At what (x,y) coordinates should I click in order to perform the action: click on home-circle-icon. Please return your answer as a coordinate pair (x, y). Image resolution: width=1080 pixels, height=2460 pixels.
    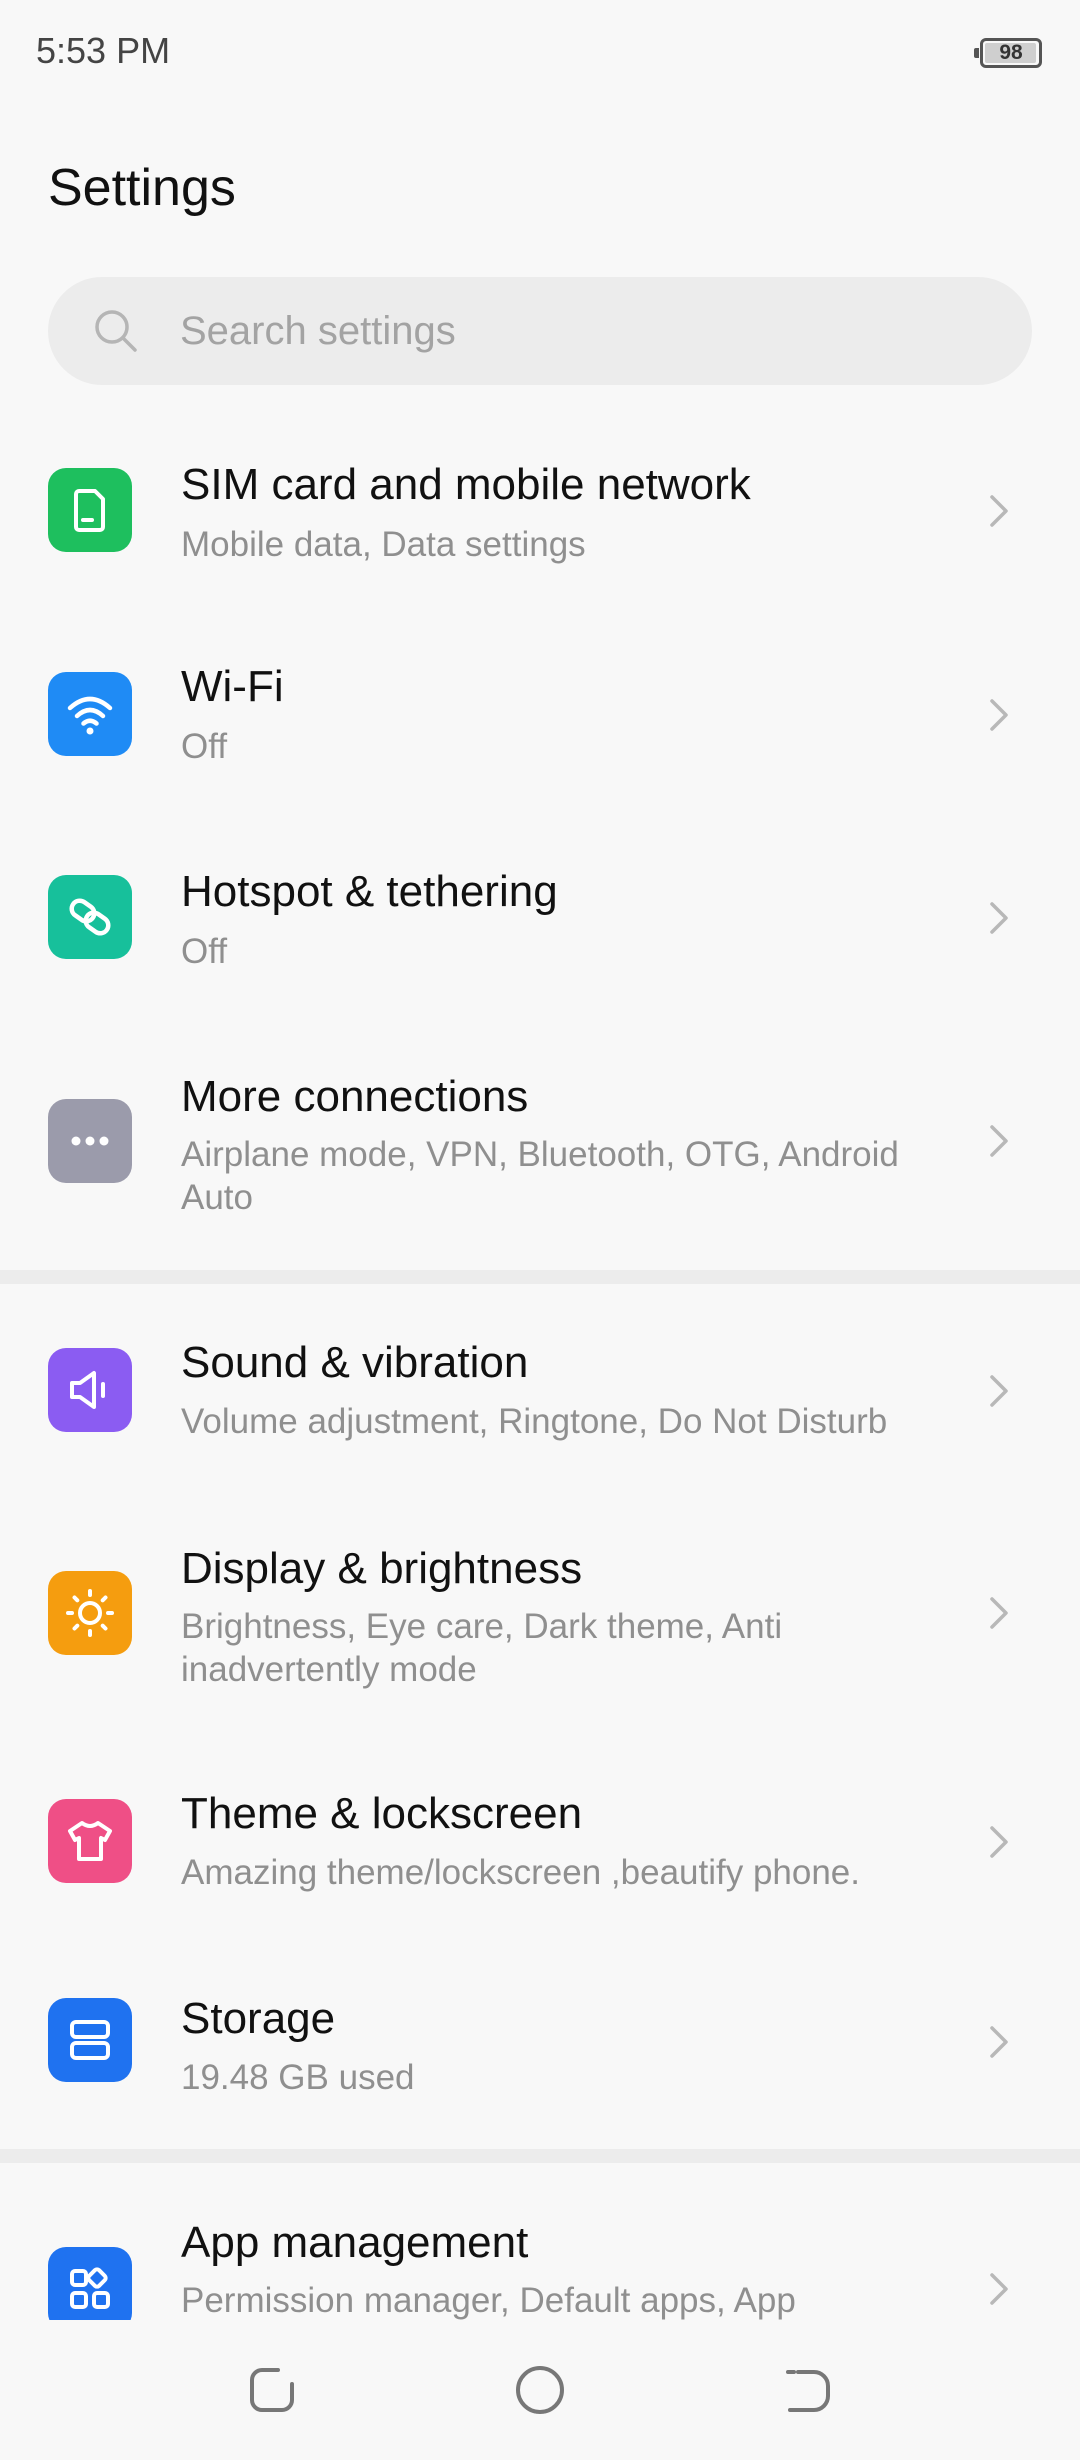
    Looking at the image, I should click on (540, 2390).